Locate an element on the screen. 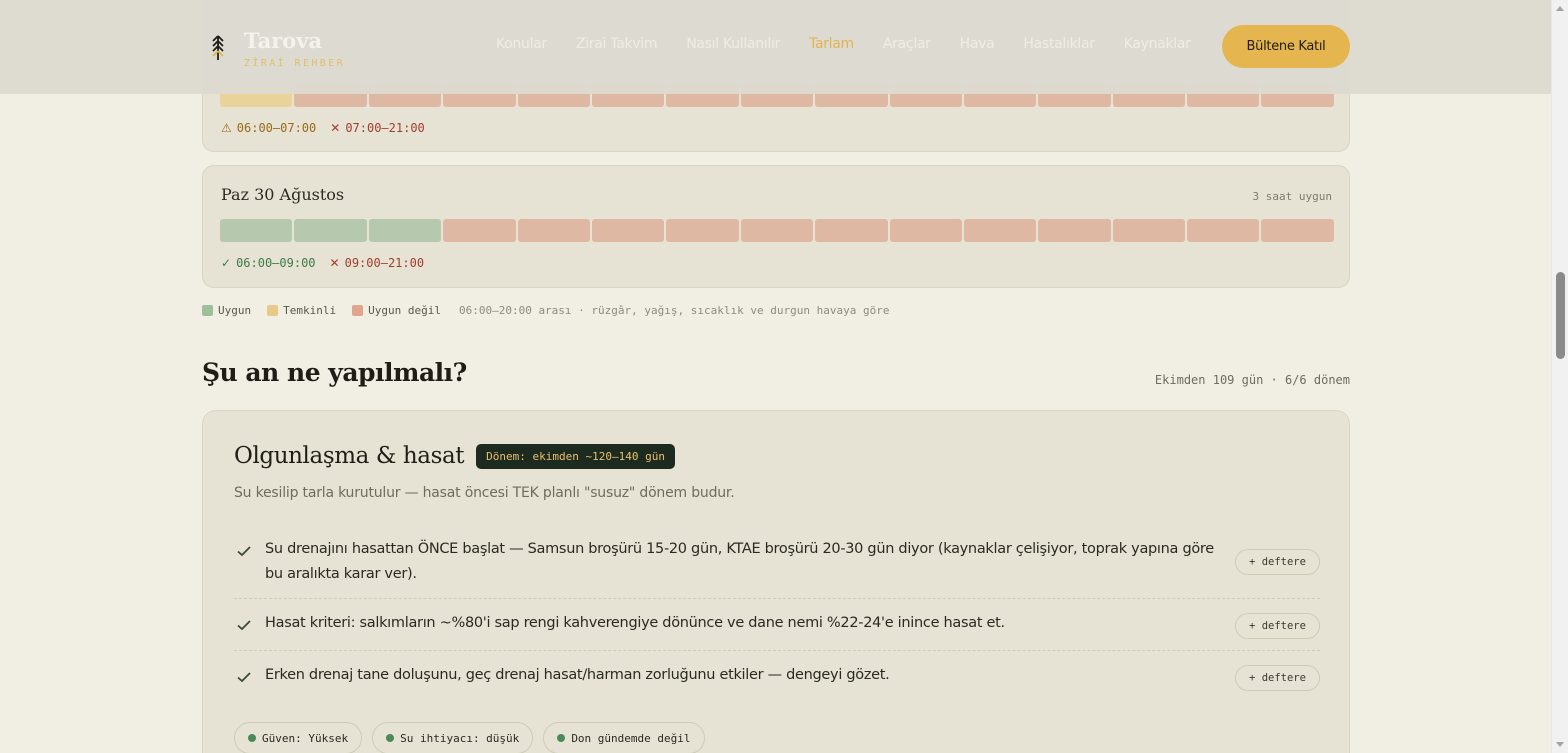  range-unsuitable: ✕ 09:00–21:00 is located at coordinates (377, 263).